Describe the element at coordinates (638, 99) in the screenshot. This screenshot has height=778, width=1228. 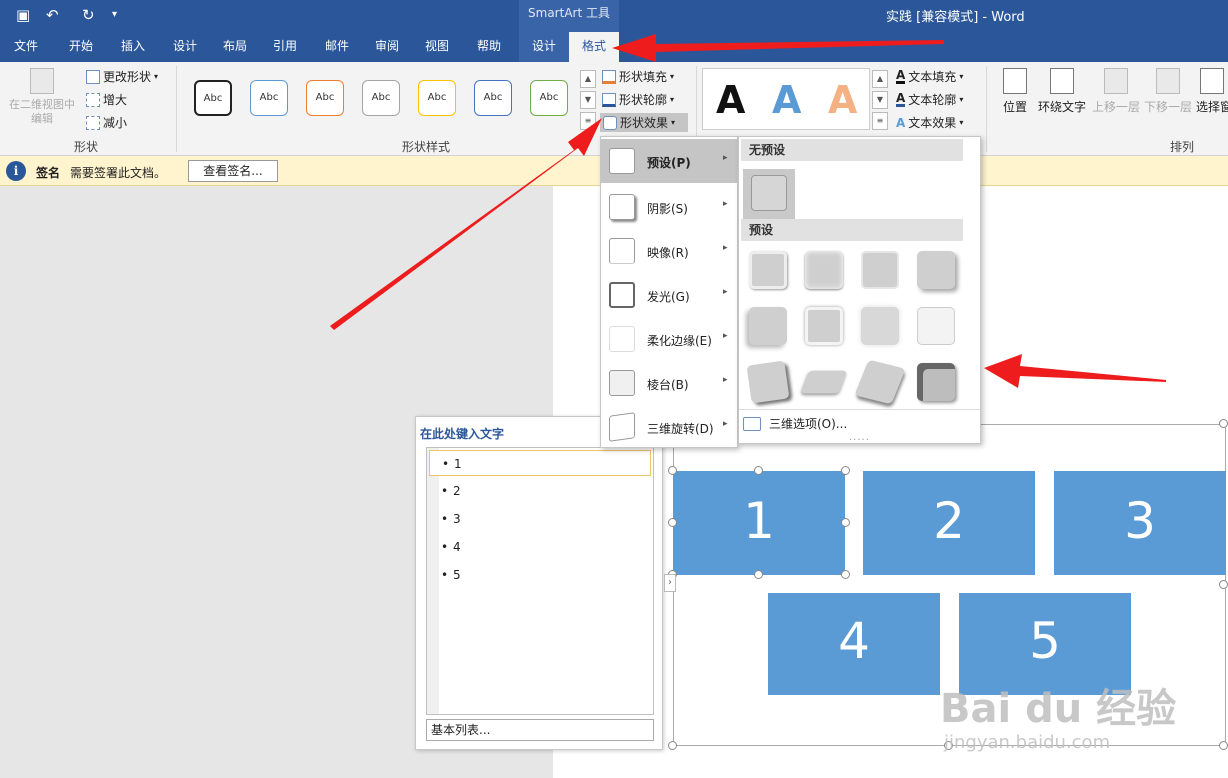
I see `shape-outline-button: 形状轮廓 ▾` at that location.